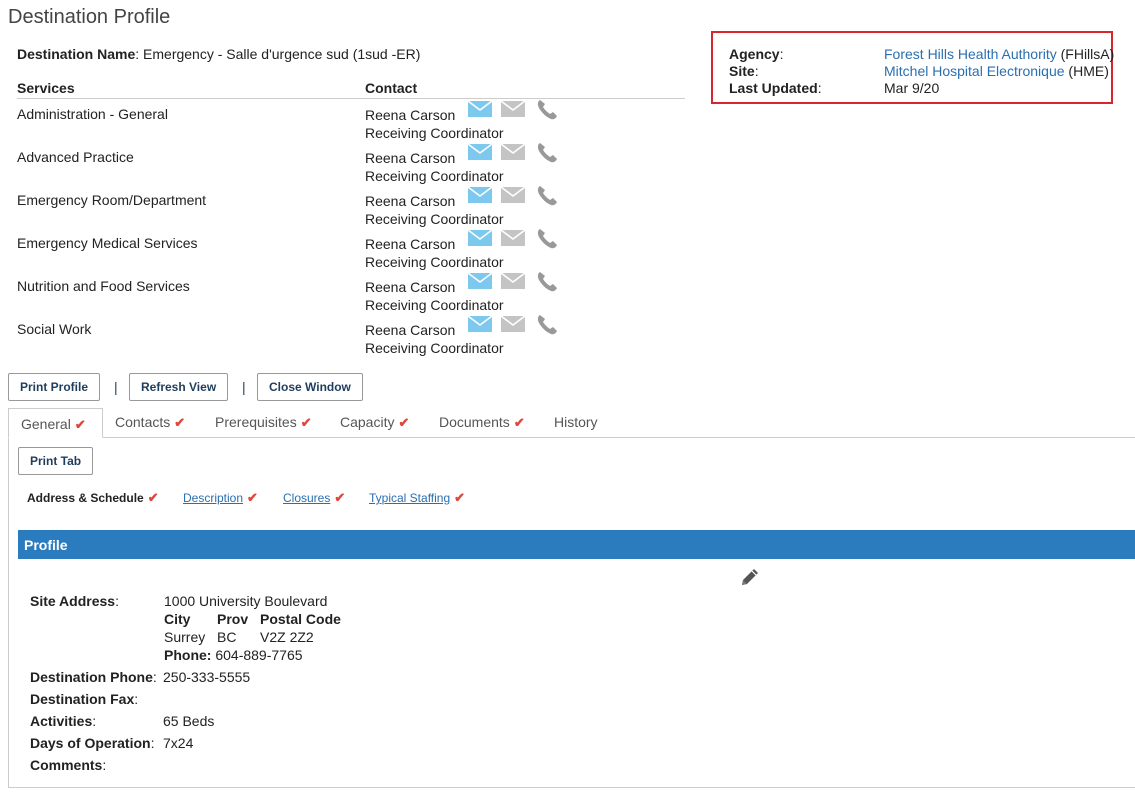  What do you see at coordinates (754, 54) in the screenshot?
I see `agency-label: Agency` at bounding box center [754, 54].